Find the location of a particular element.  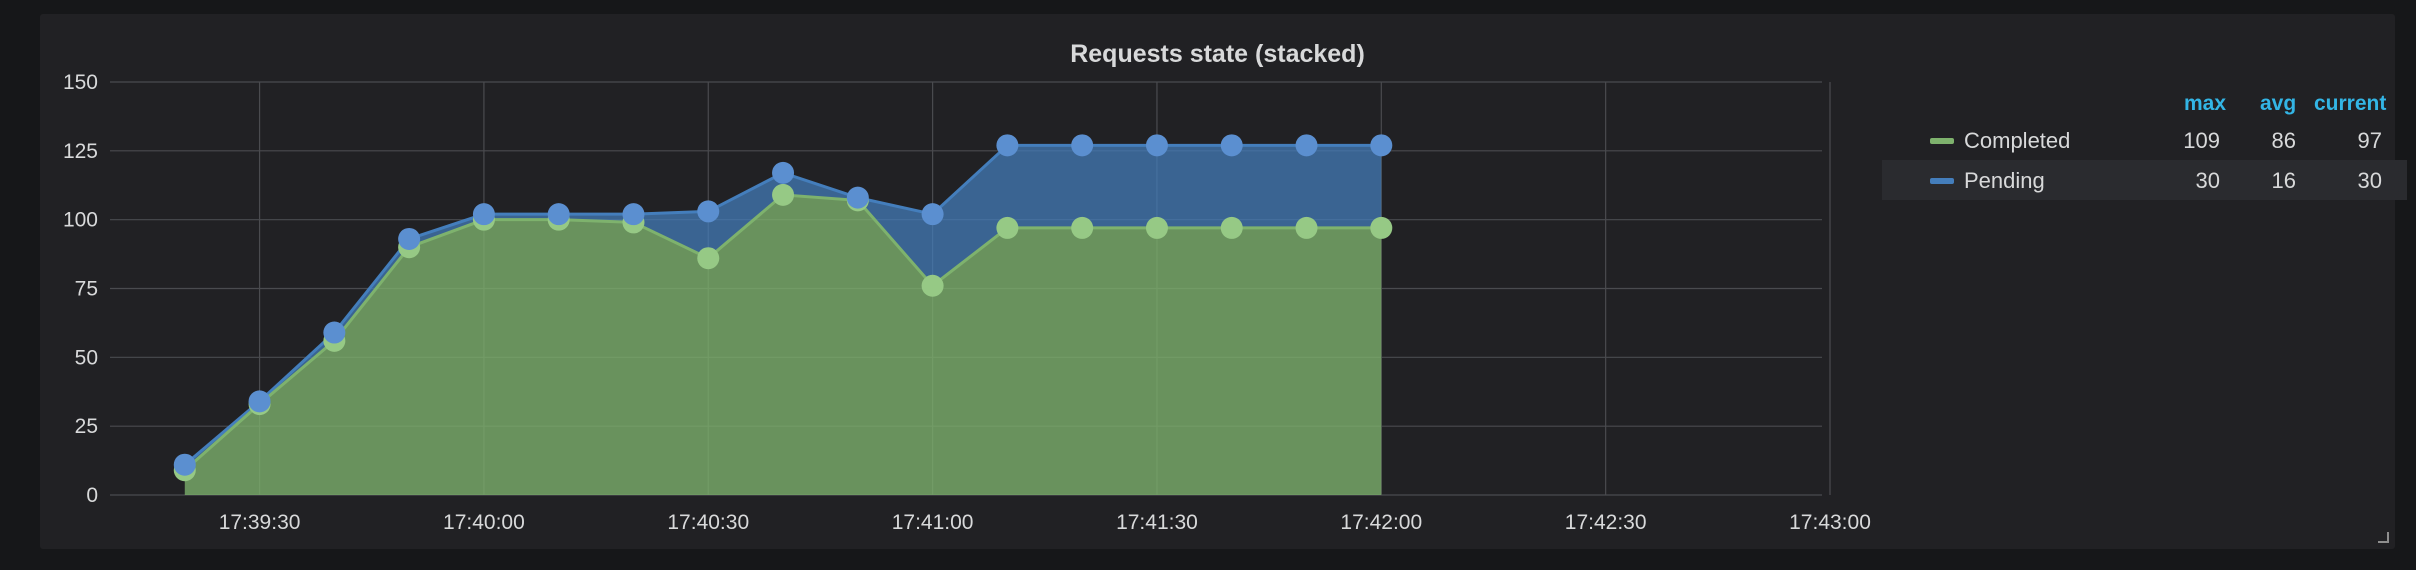

legend-current-value: 30 is located at coordinates (2369, 180).